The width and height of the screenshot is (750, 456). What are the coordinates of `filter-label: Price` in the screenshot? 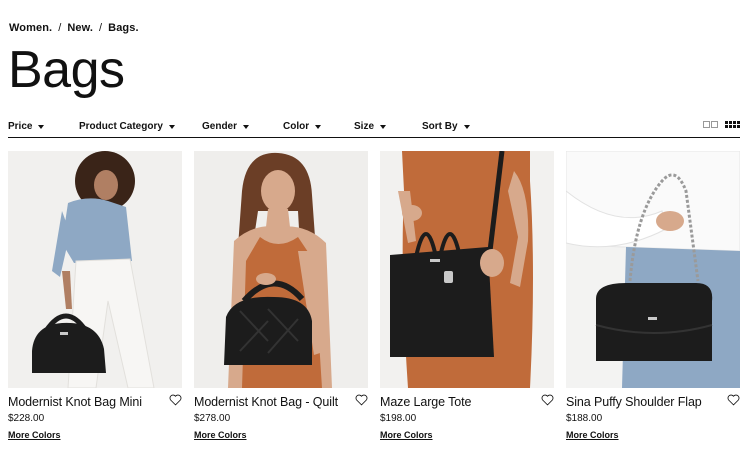 It's located at (20, 126).